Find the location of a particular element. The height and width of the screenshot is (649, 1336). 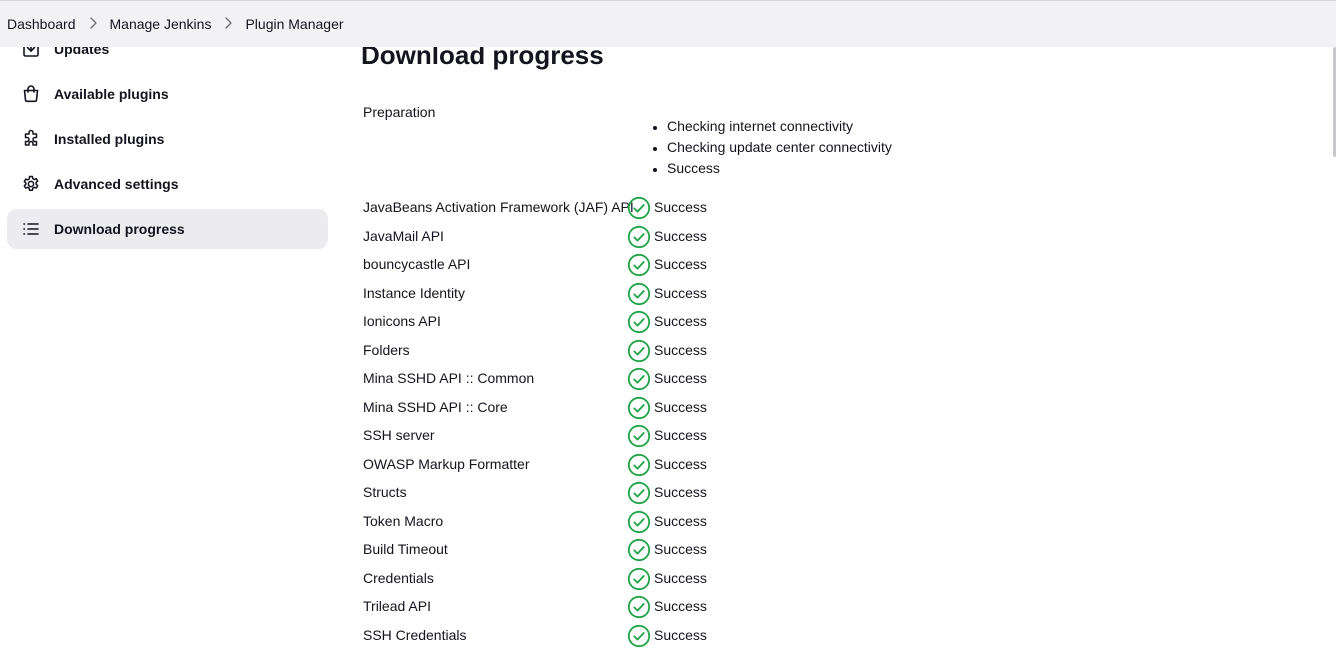

download-job-row: Trilead API Success is located at coordinates (711, 606).